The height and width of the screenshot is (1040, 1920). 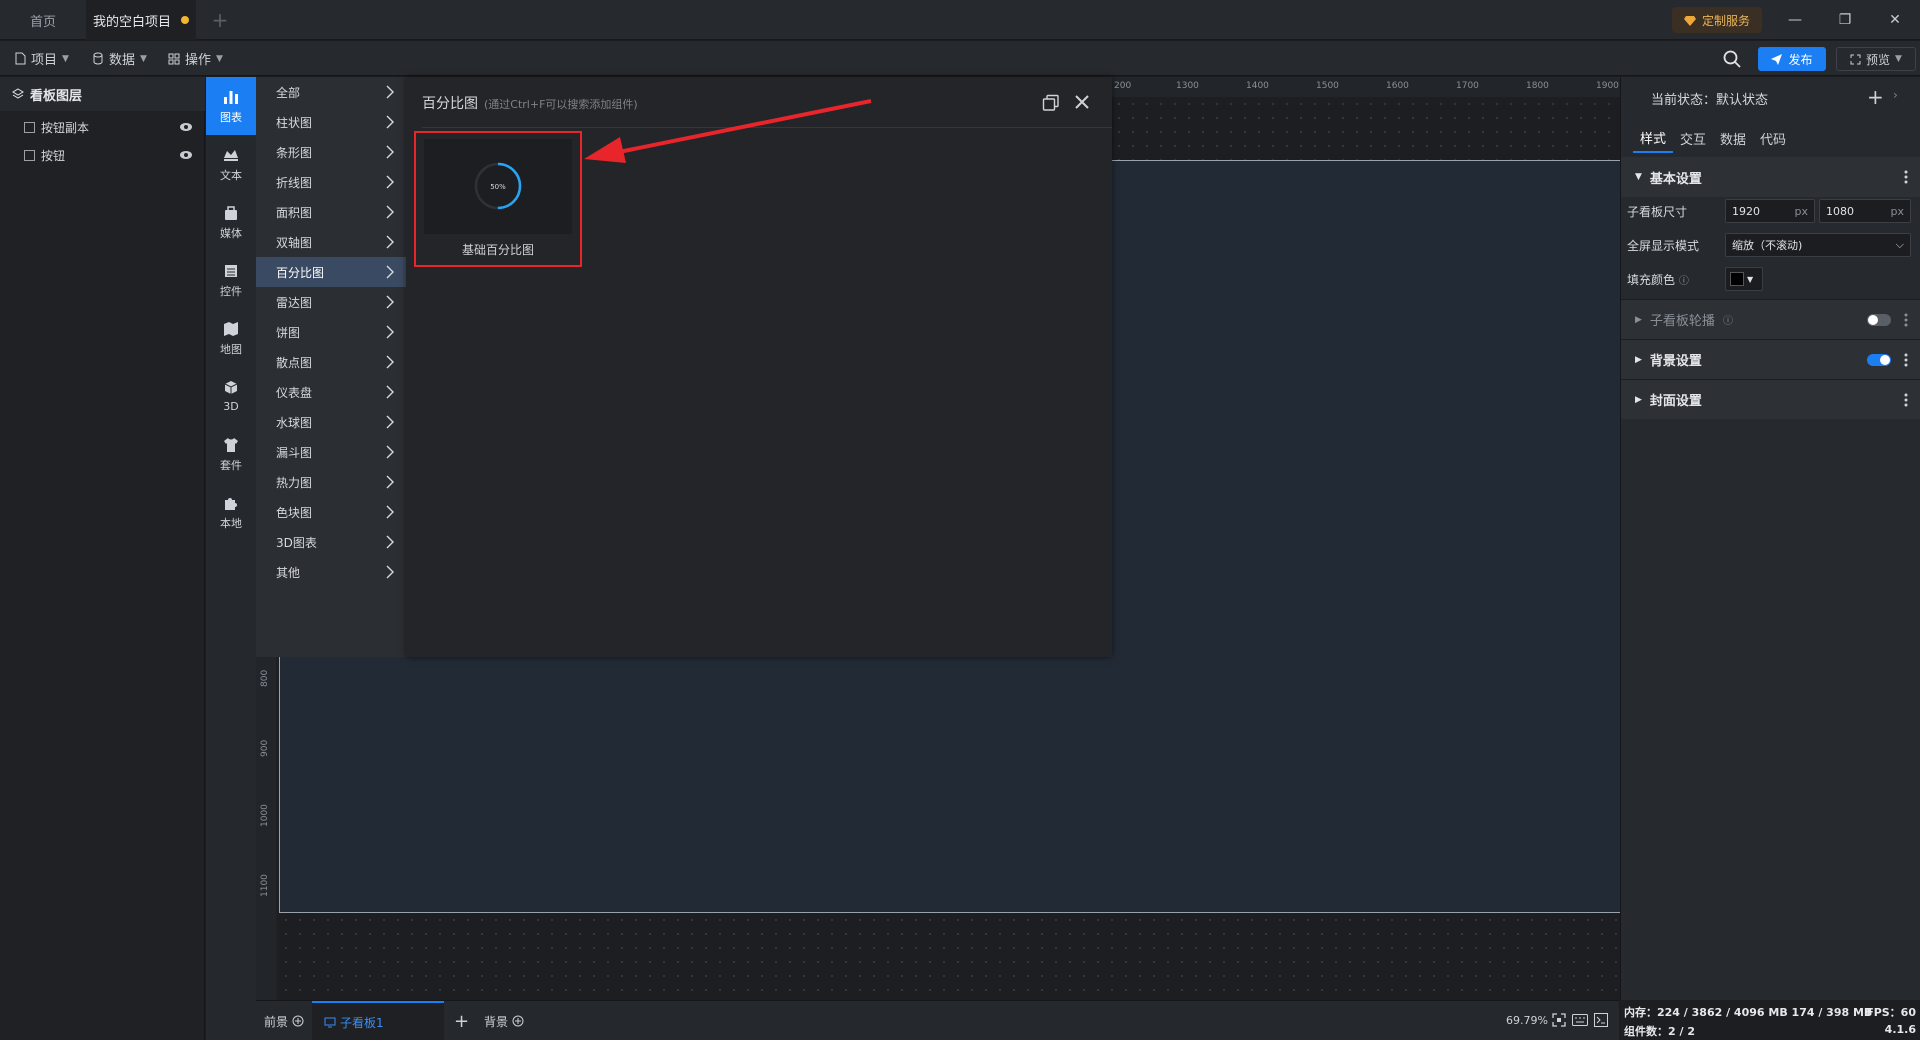 I want to click on fullscreen-mode-select: 缩放（不滚动) ⌵, so click(x=1818, y=245).